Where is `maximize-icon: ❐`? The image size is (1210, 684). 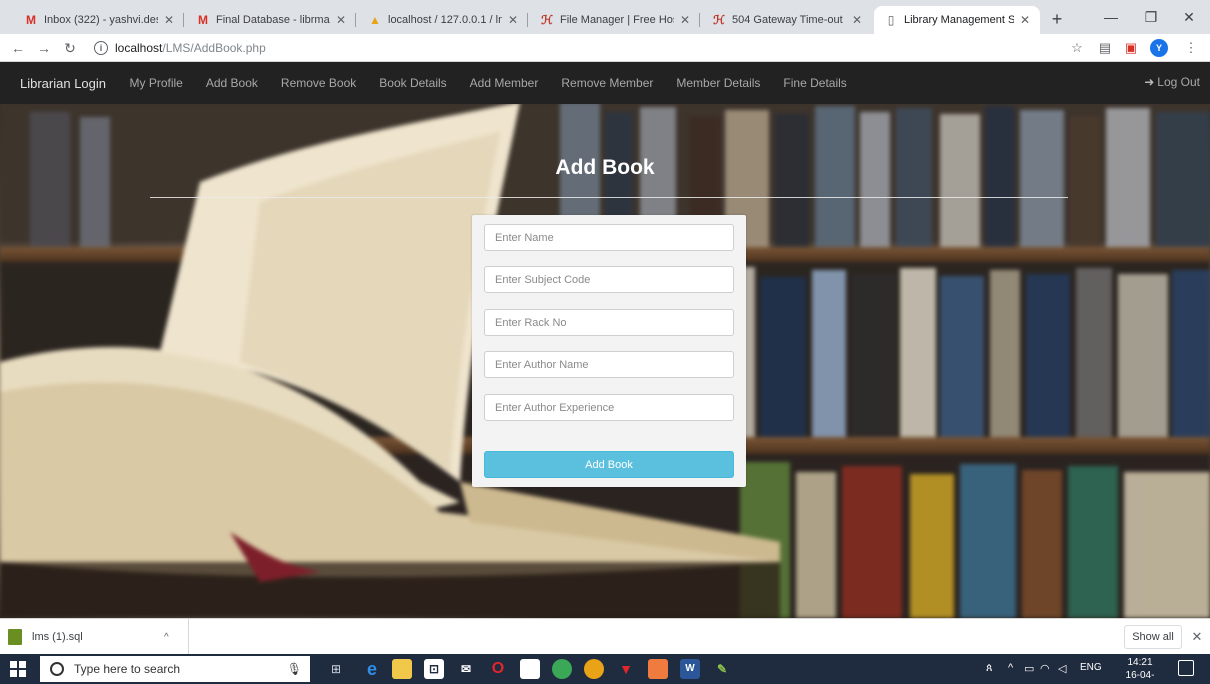 maximize-icon: ❐ is located at coordinates (1151, 17).